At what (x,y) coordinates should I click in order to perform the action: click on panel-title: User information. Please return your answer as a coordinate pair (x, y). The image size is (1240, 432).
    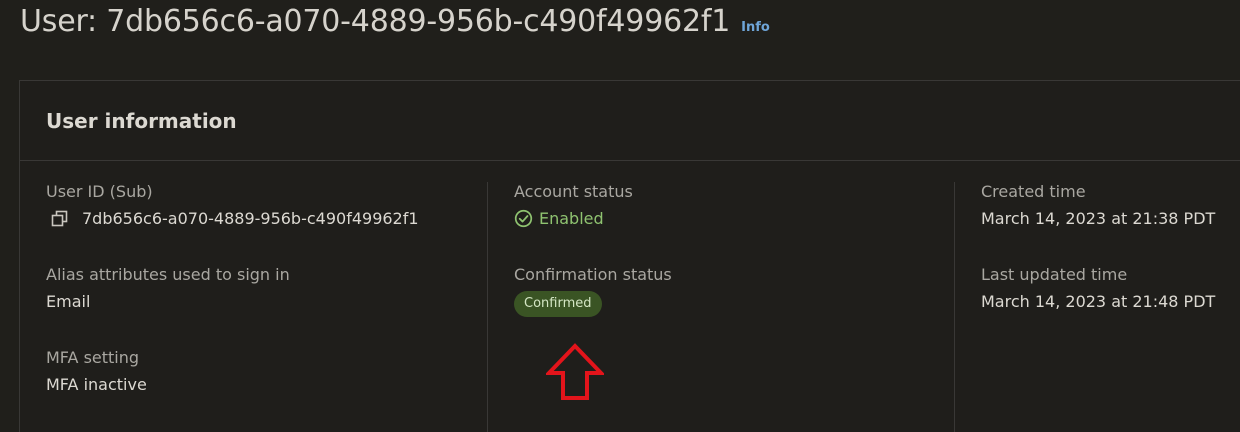
    Looking at the image, I should click on (141, 120).